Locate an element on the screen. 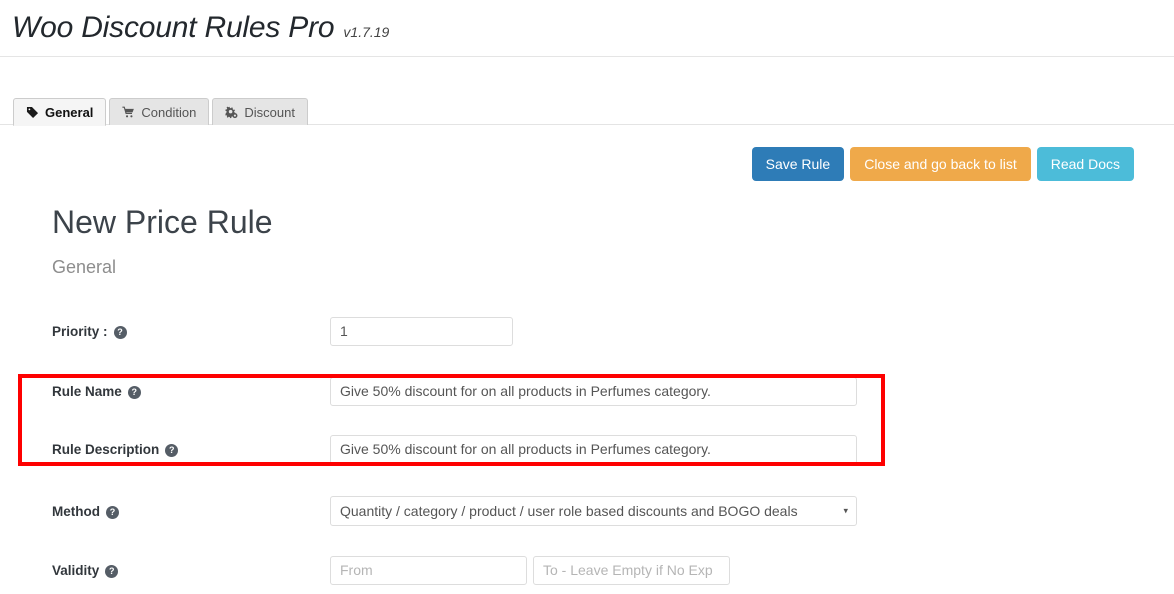  rule-description-input is located at coordinates (593, 449).